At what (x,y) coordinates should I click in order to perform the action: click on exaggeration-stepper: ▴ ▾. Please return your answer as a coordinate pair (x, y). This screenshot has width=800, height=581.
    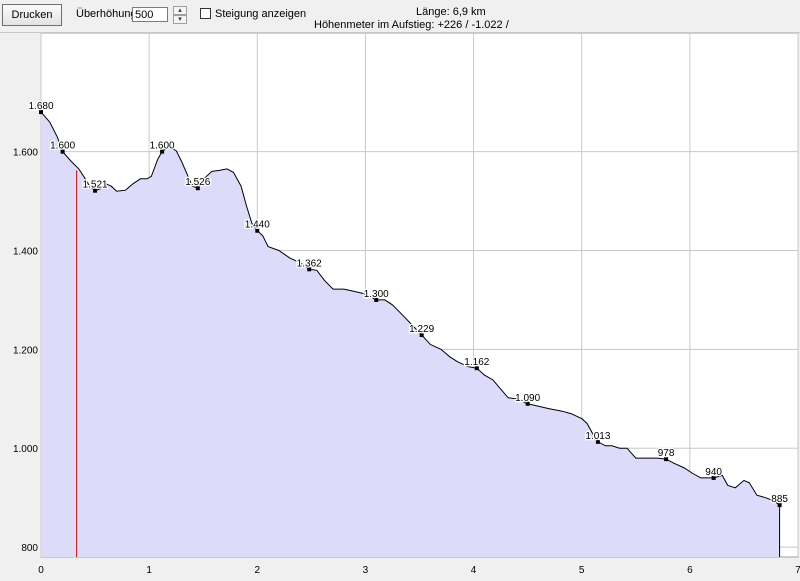
    Looking at the image, I should click on (180, 15).